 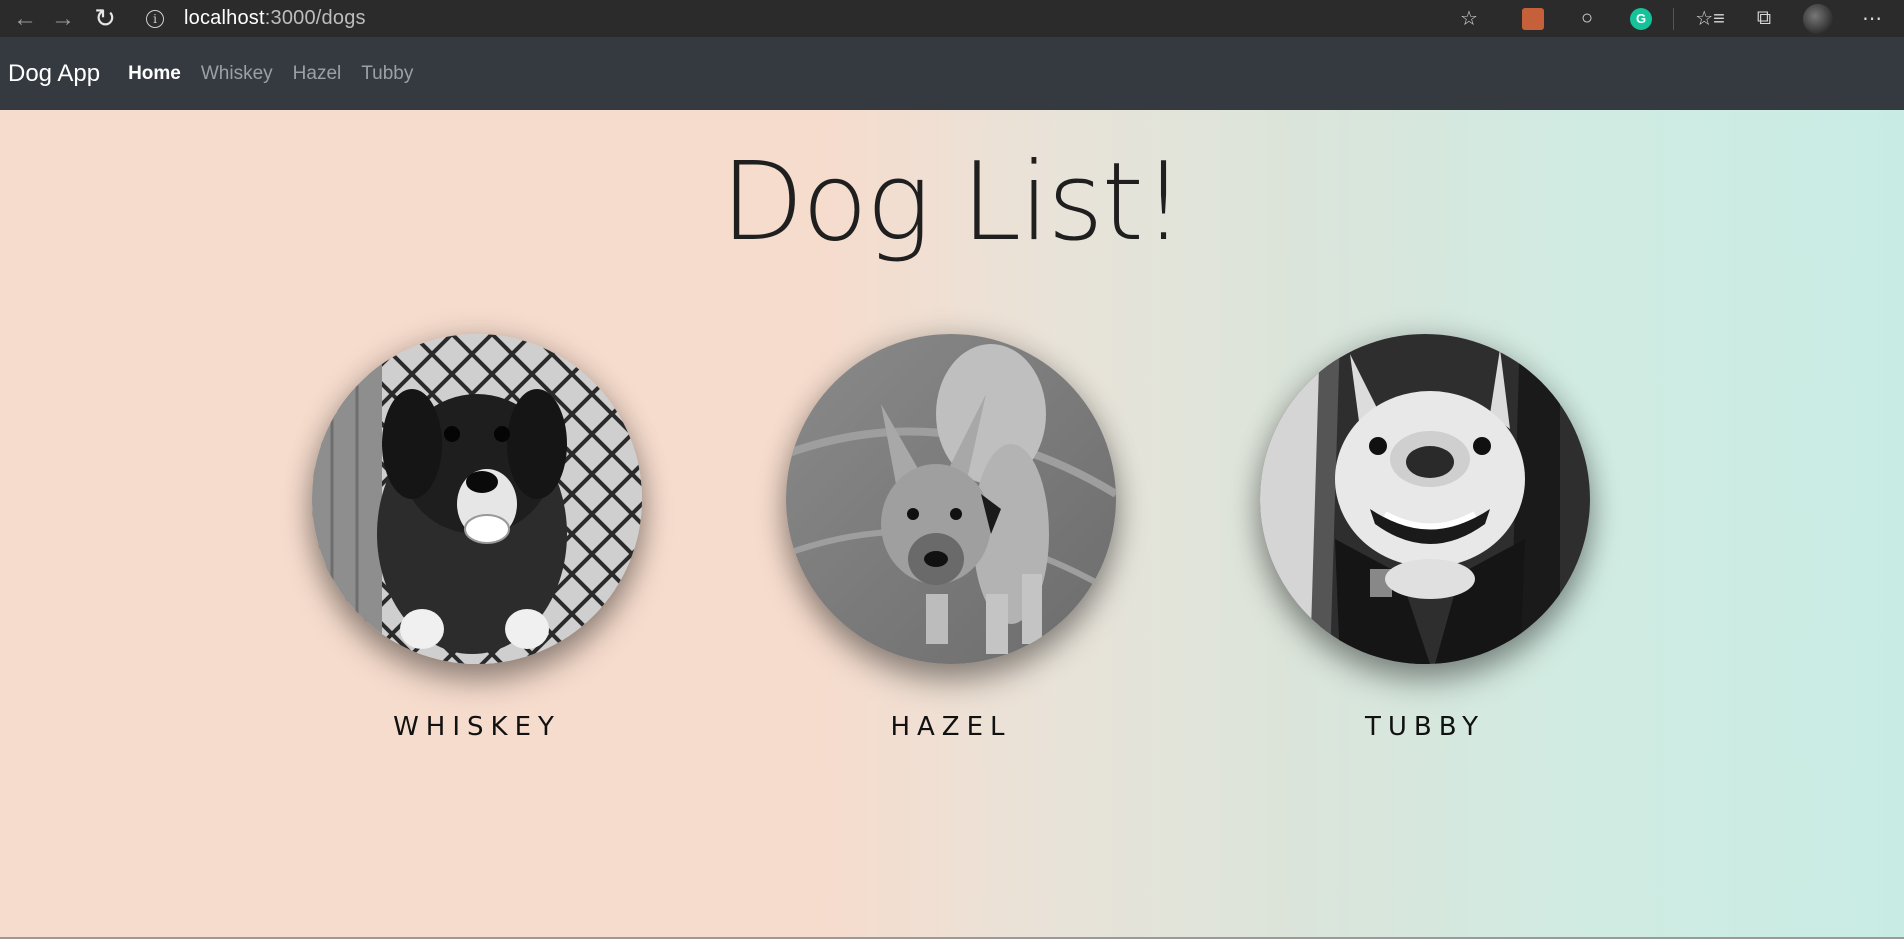 What do you see at coordinates (237, 74) in the screenshot?
I see `nav-link-whiskey: Whiskey` at bounding box center [237, 74].